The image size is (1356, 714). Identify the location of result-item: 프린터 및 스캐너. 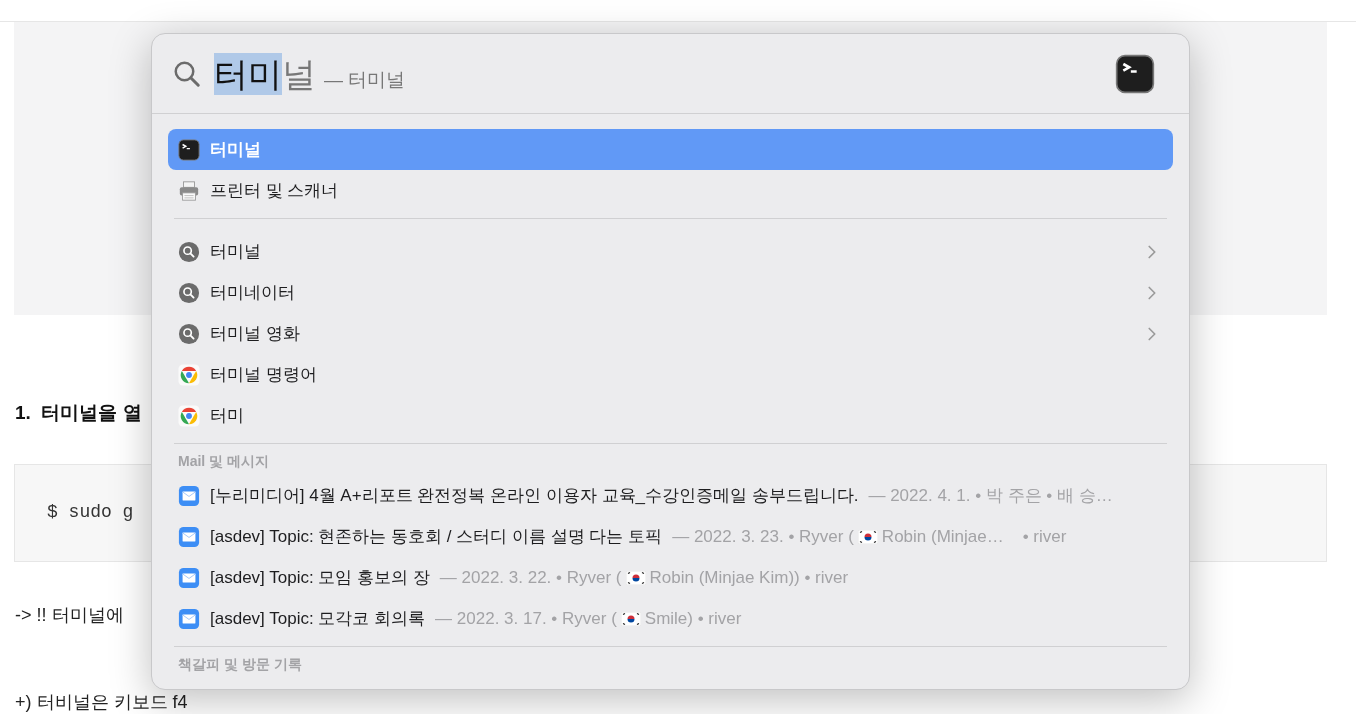
(670, 190).